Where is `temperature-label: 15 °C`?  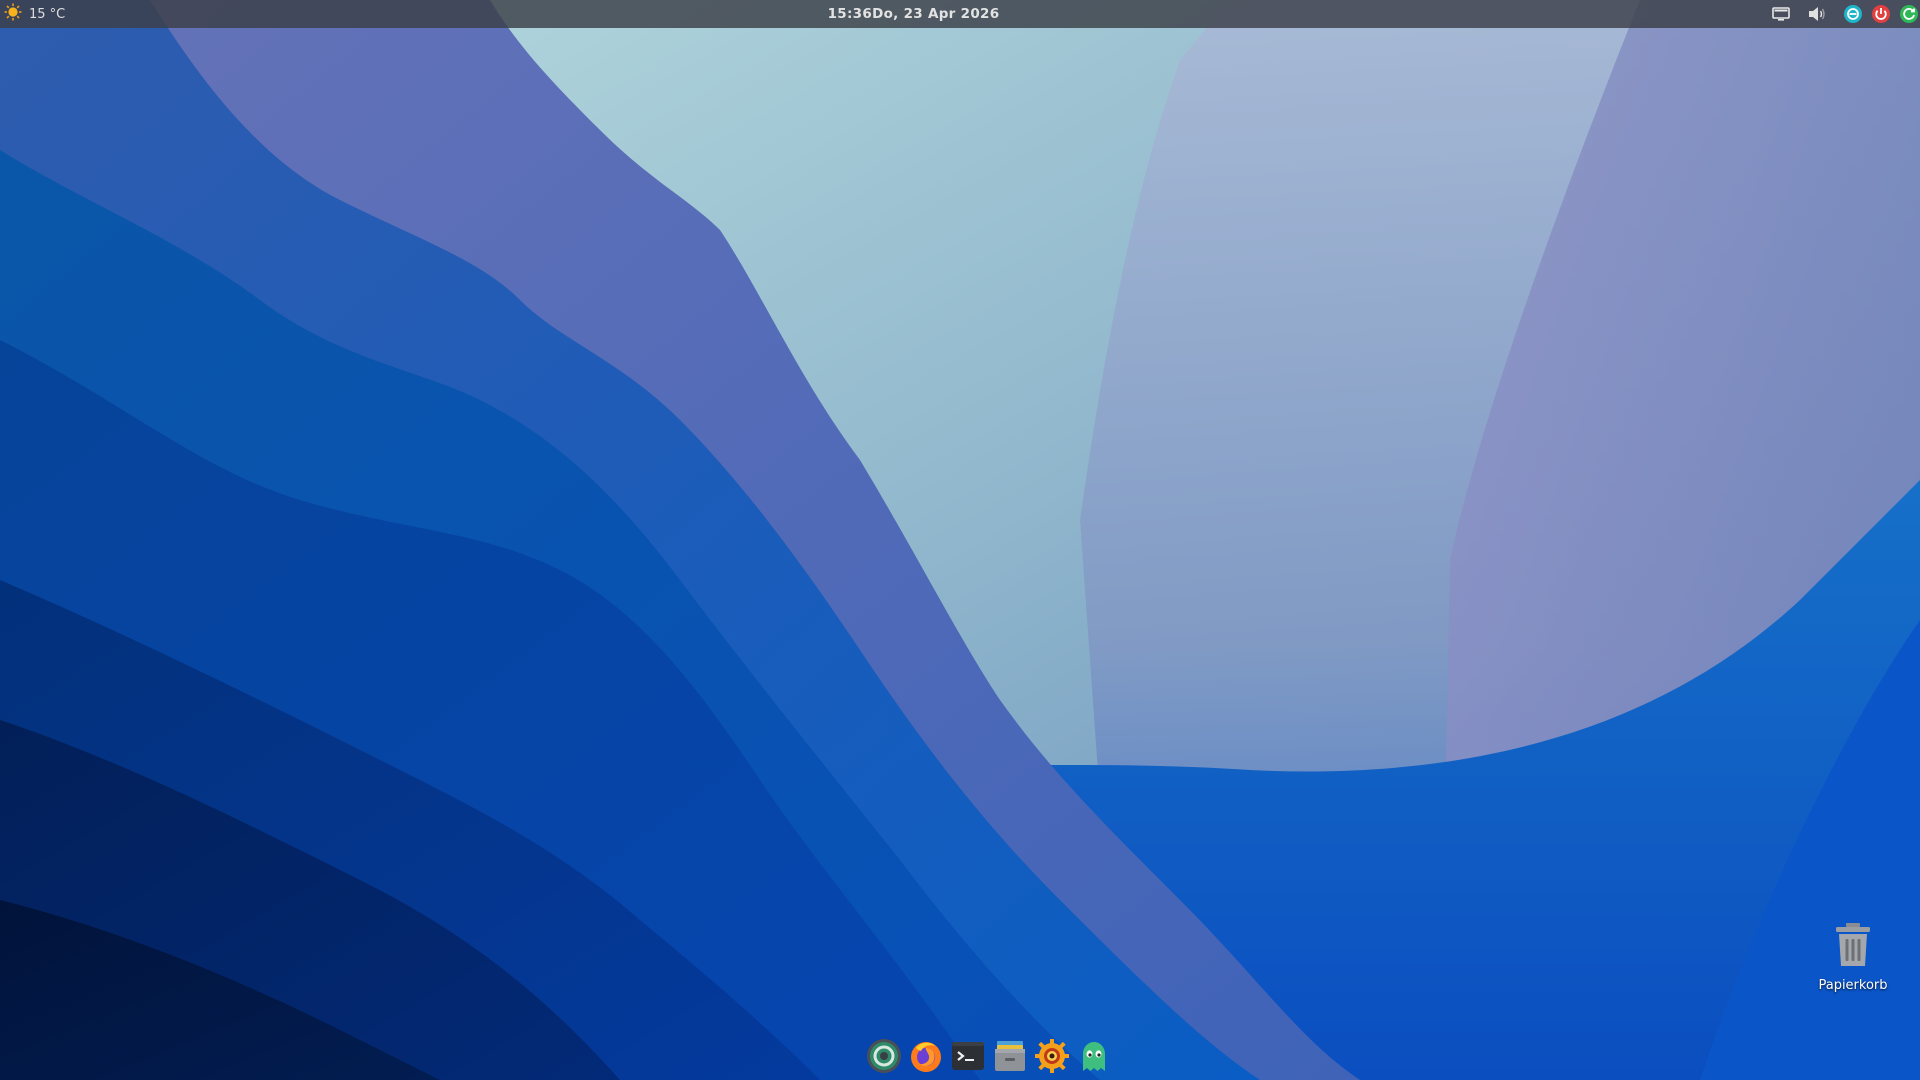 temperature-label: 15 °C is located at coordinates (47, 14).